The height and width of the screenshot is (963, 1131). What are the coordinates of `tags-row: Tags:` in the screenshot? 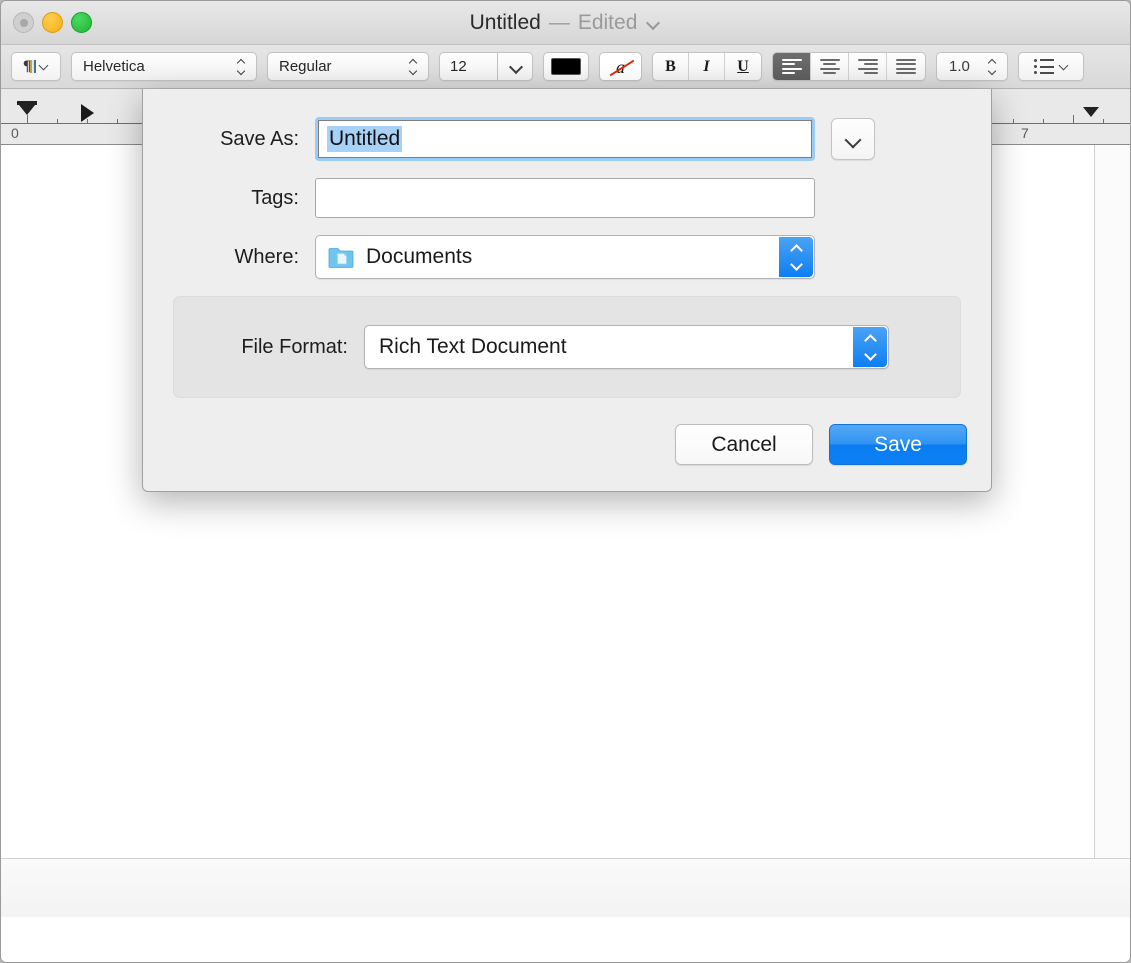 It's located at (567, 198).